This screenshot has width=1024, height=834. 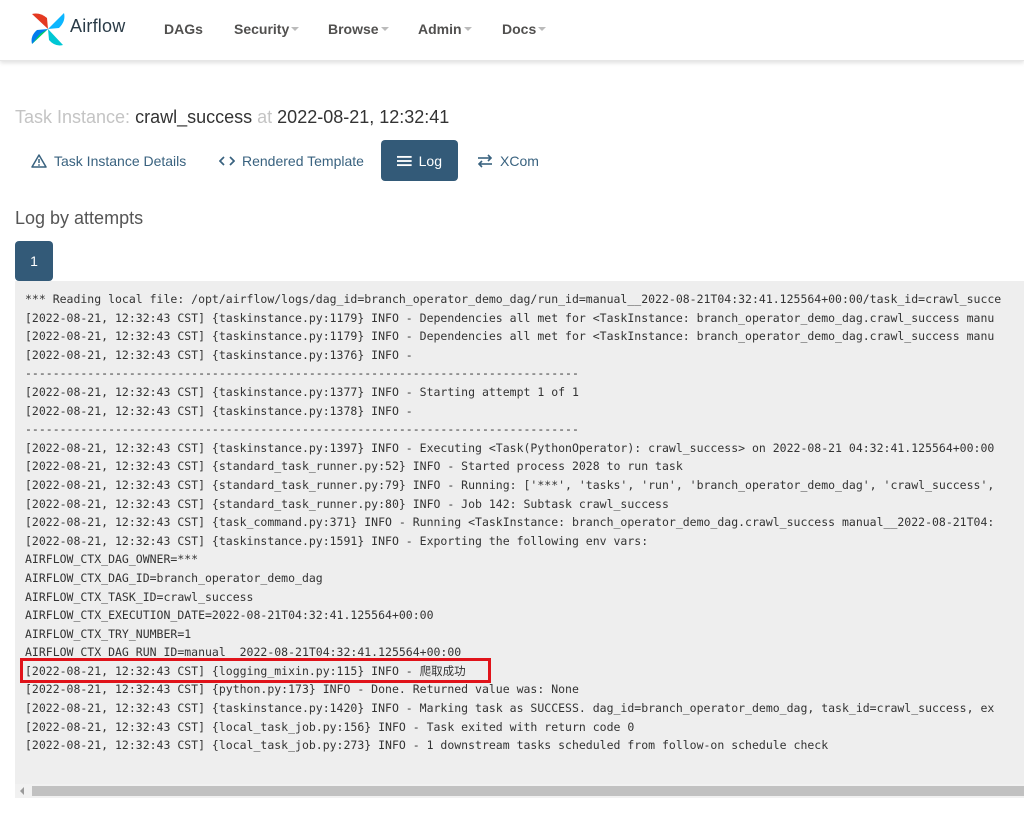 What do you see at coordinates (112, 559) in the screenshot?
I see `log-line: AIRFLOW_CTX_DAG_OWNER=***` at bounding box center [112, 559].